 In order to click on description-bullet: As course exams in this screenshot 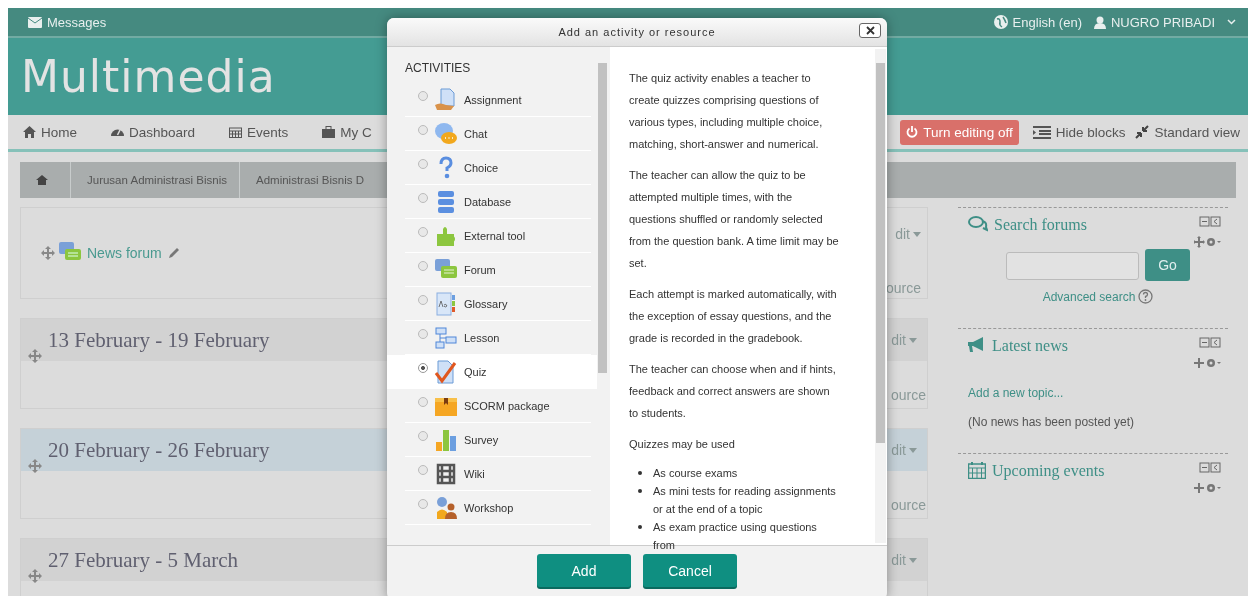, I will do `click(739, 473)`.